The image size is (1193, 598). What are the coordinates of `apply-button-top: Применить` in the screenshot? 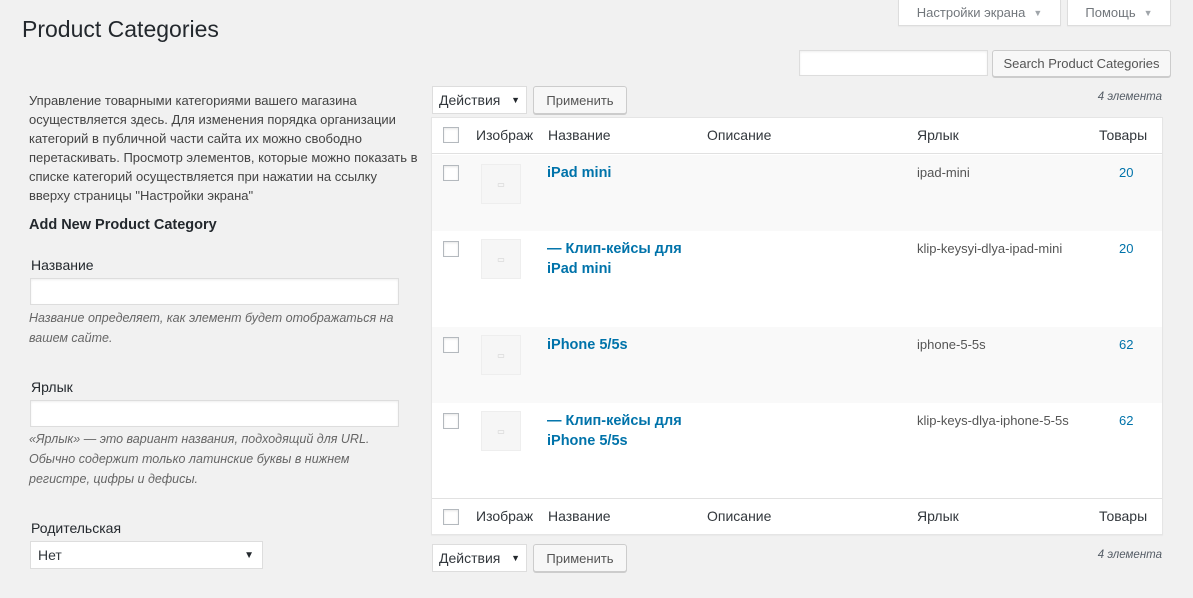 It's located at (580, 100).